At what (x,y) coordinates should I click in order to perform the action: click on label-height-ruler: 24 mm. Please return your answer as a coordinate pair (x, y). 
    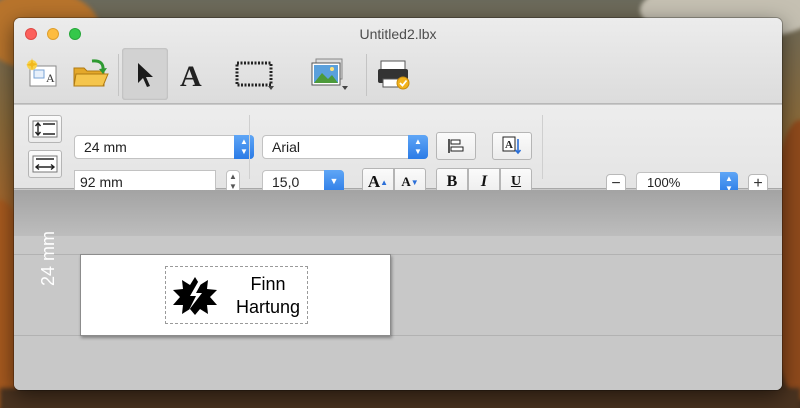
    Looking at the image, I should click on (48, 258).